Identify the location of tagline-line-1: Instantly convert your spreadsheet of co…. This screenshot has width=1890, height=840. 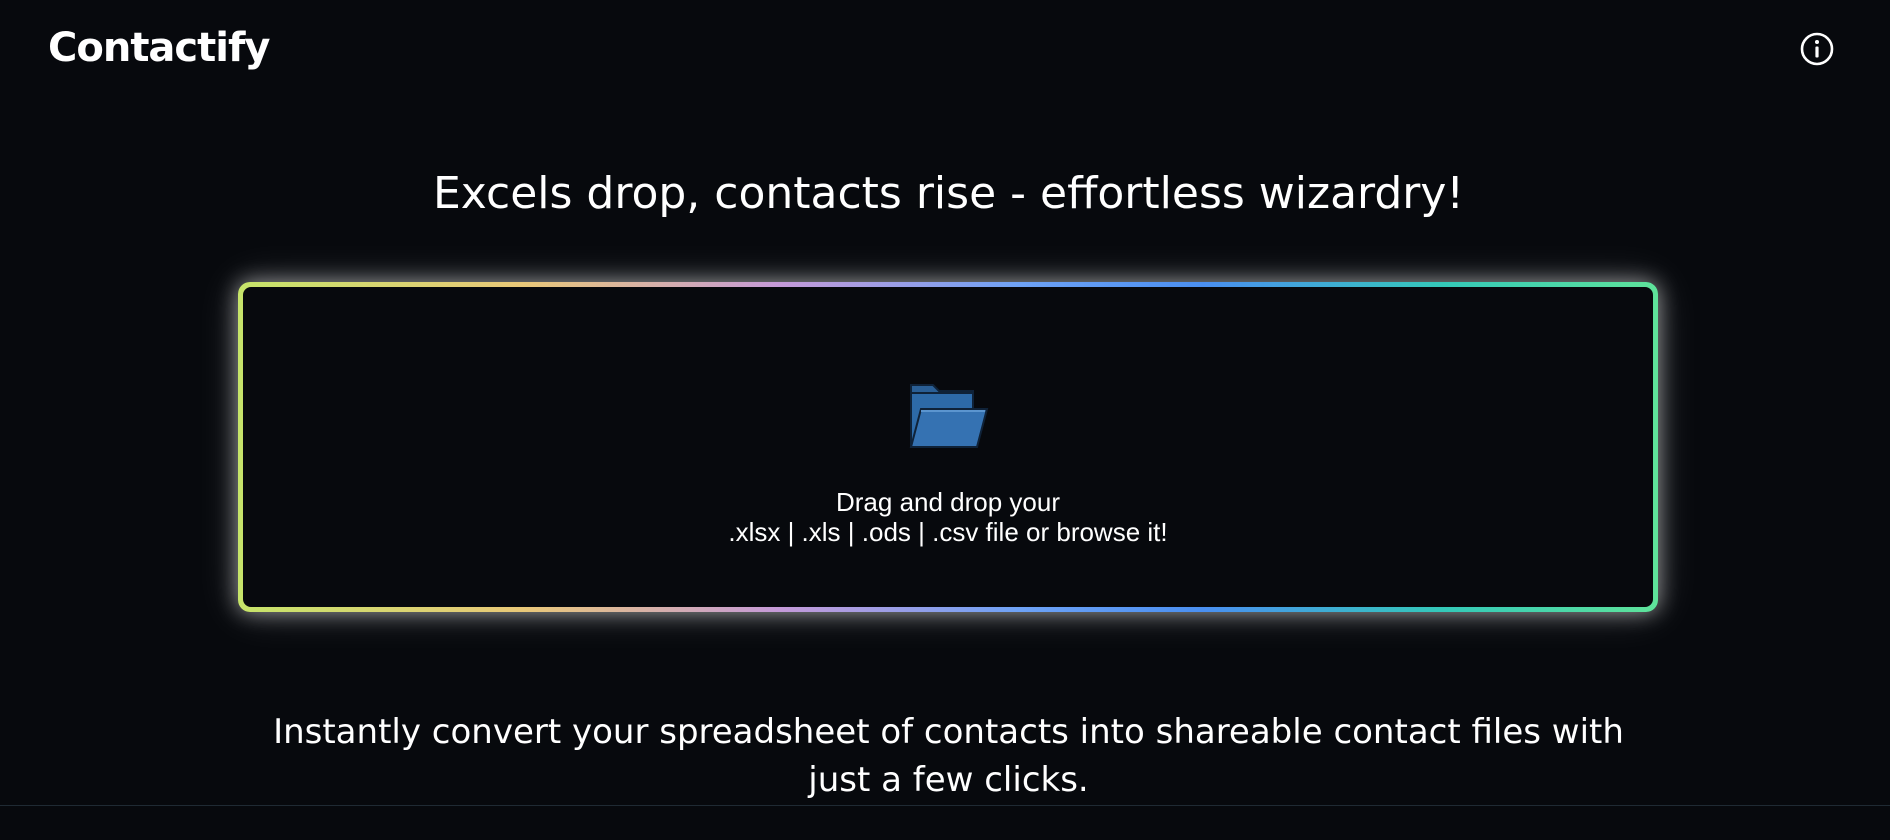
(948, 732).